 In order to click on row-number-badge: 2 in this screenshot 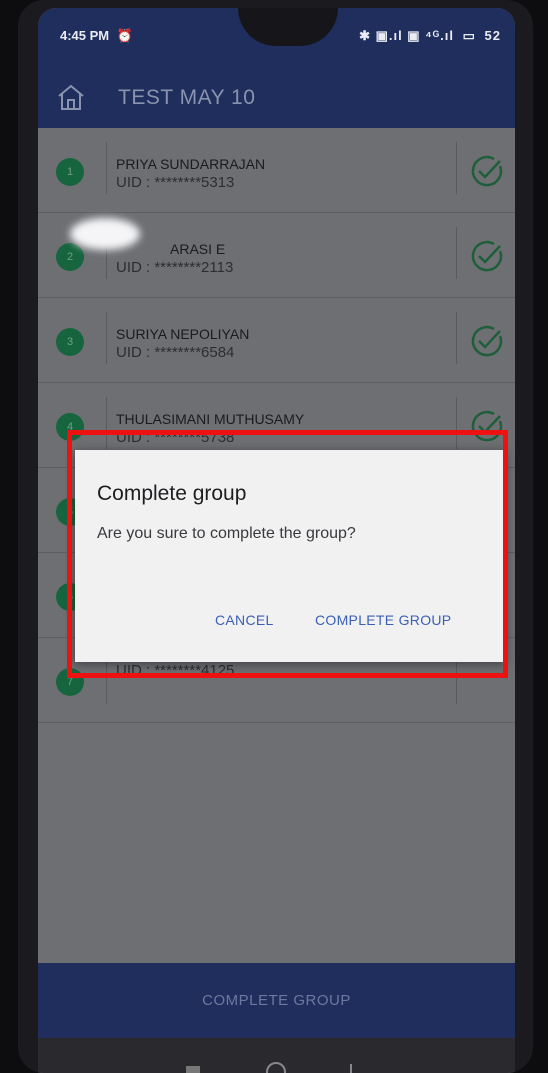, I will do `click(70, 257)`.